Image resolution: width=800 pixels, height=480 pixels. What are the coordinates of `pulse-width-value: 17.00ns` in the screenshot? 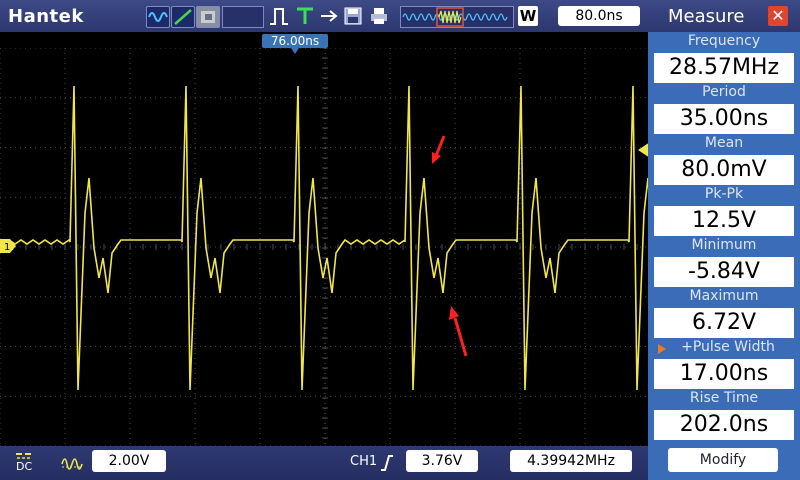 It's located at (724, 374).